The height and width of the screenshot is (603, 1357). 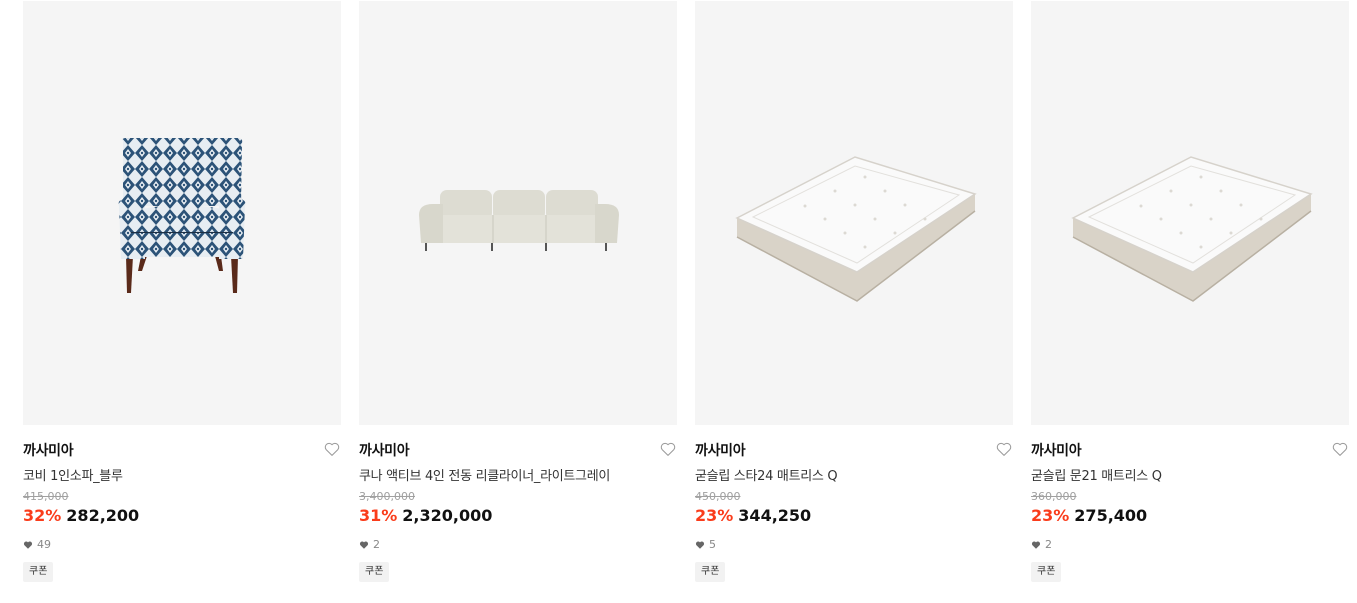 I want to click on price-row: 31% 2,320,000, so click(x=425, y=515).